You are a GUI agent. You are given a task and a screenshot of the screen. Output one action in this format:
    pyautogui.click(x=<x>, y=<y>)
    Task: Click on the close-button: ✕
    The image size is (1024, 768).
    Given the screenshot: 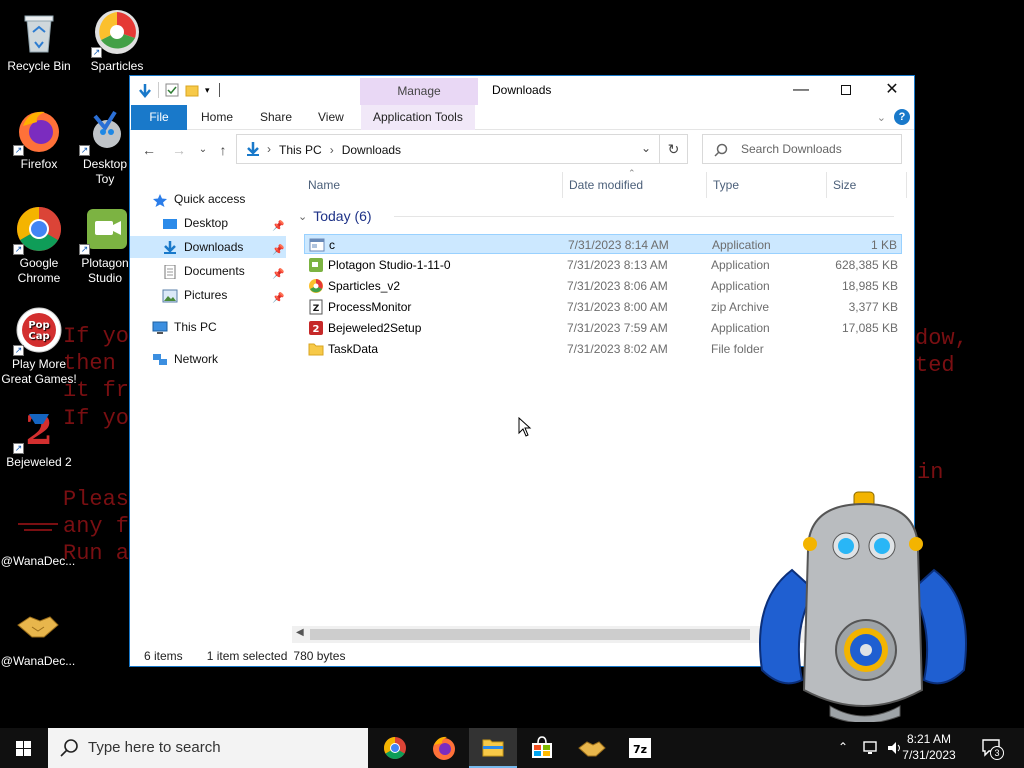 What is the action you would take?
    pyautogui.click(x=891, y=90)
    